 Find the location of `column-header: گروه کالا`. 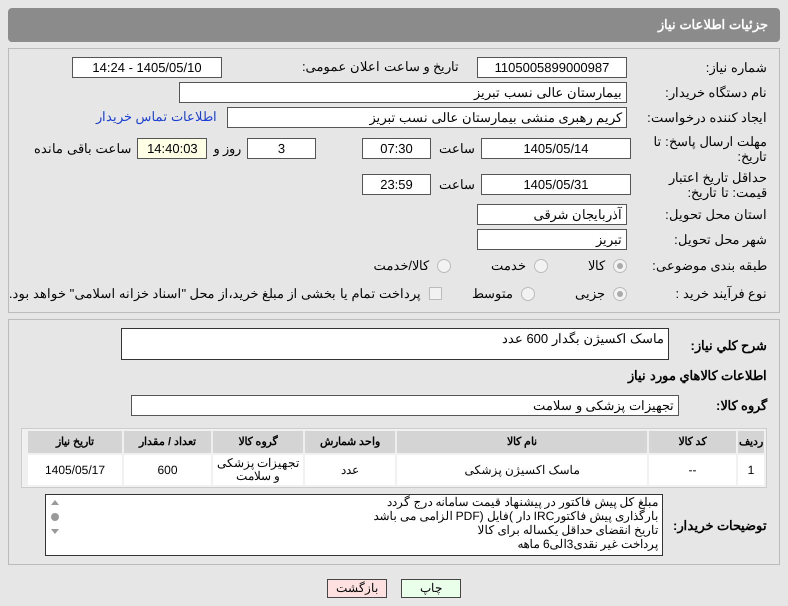

column-header: گروه کالا is located at coordinates (258, 442).